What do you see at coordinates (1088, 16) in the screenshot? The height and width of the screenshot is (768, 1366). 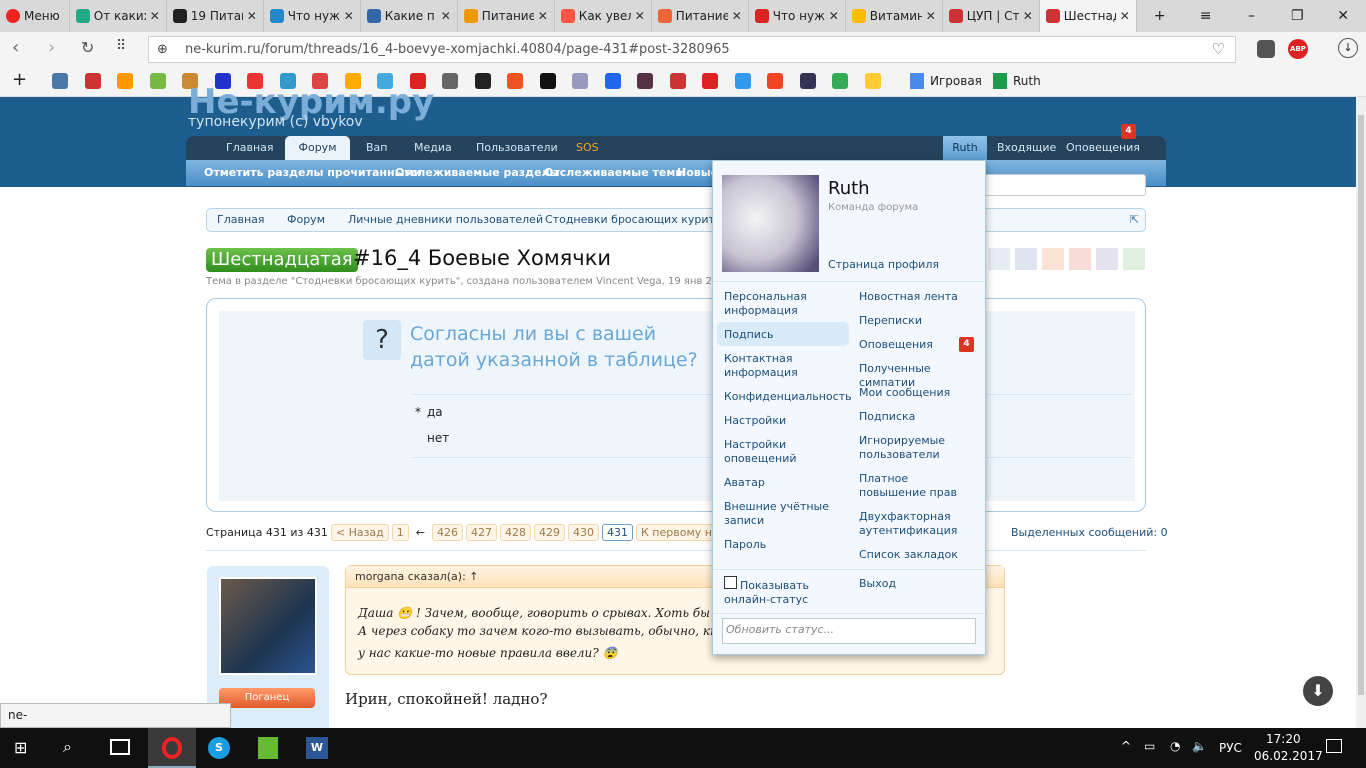 I see `browser-tab: Шестнадц✕` at bounding box center [1088, 16].